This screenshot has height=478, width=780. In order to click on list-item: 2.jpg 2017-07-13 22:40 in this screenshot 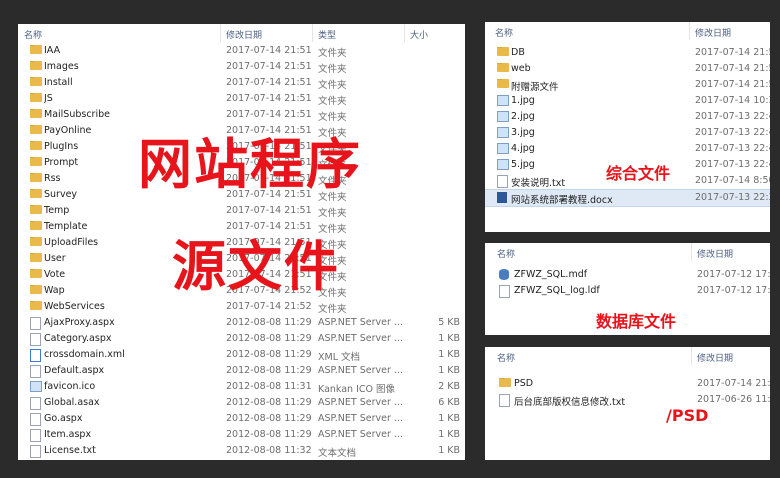, I will do `click(627, 117)`.